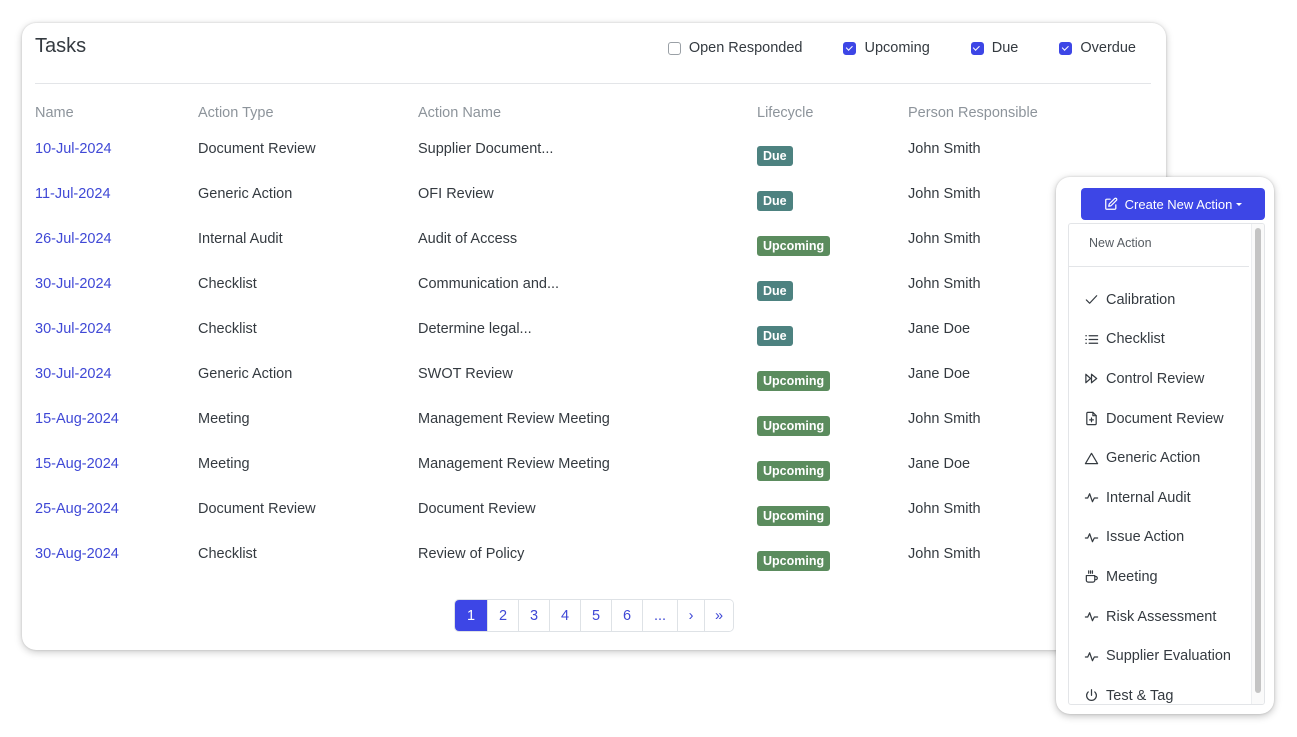 This screenshot has width=1297, height=737. I want to click on checkbox-open-responded, so click(674, 48).